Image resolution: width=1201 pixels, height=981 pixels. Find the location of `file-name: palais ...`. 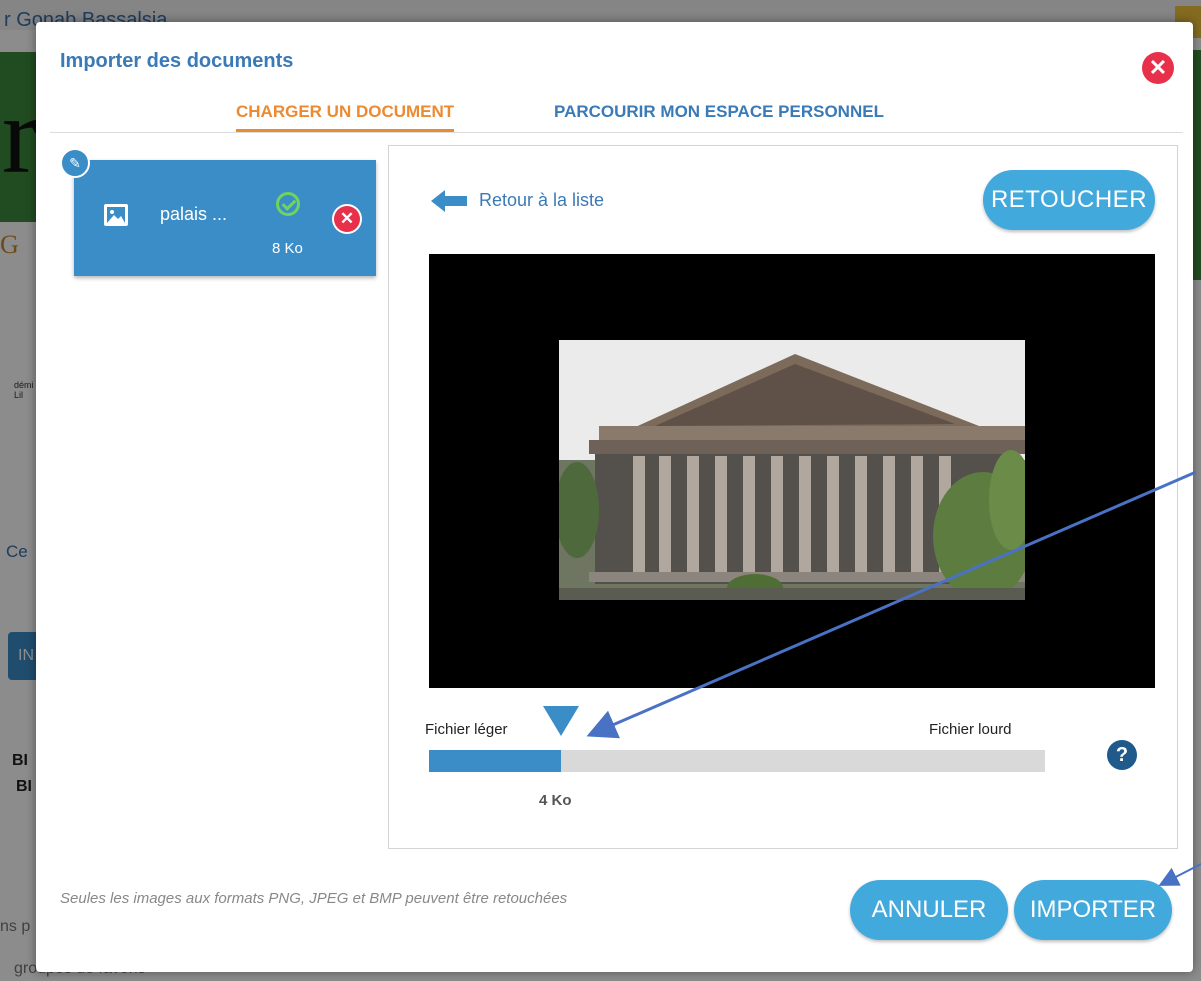

file-name: palais ... is located at coordinates (194, 214).